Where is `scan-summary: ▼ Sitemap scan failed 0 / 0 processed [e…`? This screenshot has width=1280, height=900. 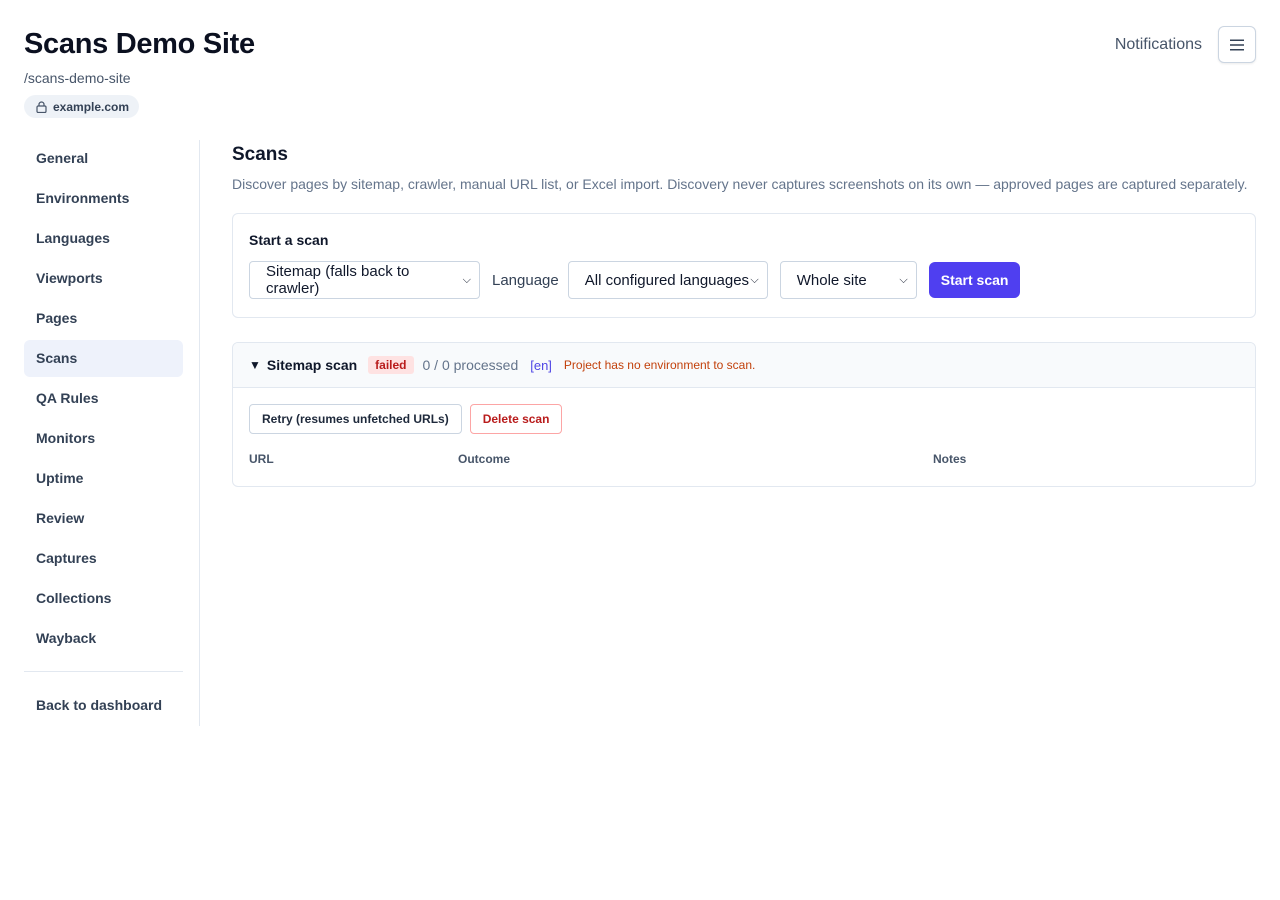 scan-summary: ▼ Sitemap scan failed 0 / 0 processed [e… is located at coordinates (744, 365).